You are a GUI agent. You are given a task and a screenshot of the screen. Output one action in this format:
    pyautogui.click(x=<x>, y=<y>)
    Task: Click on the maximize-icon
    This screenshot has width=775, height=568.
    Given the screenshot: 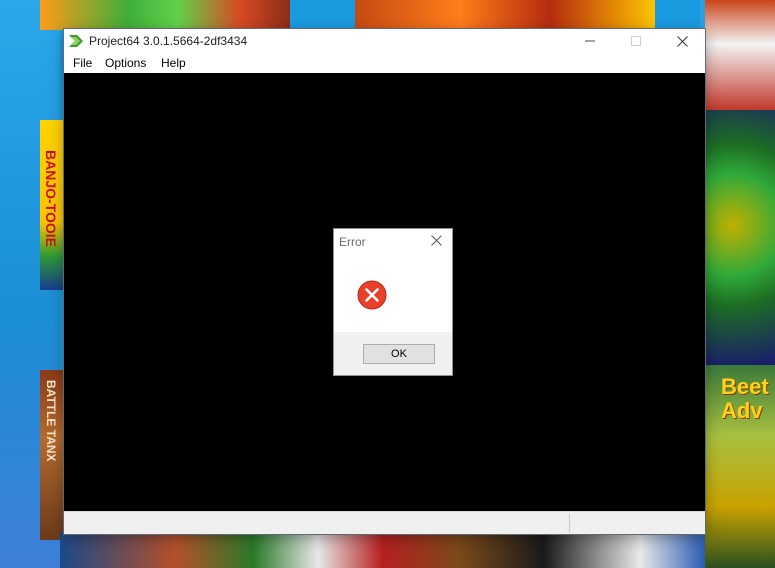 What is the action you would take?
    pyautogui.click(x=636, y=41)
    